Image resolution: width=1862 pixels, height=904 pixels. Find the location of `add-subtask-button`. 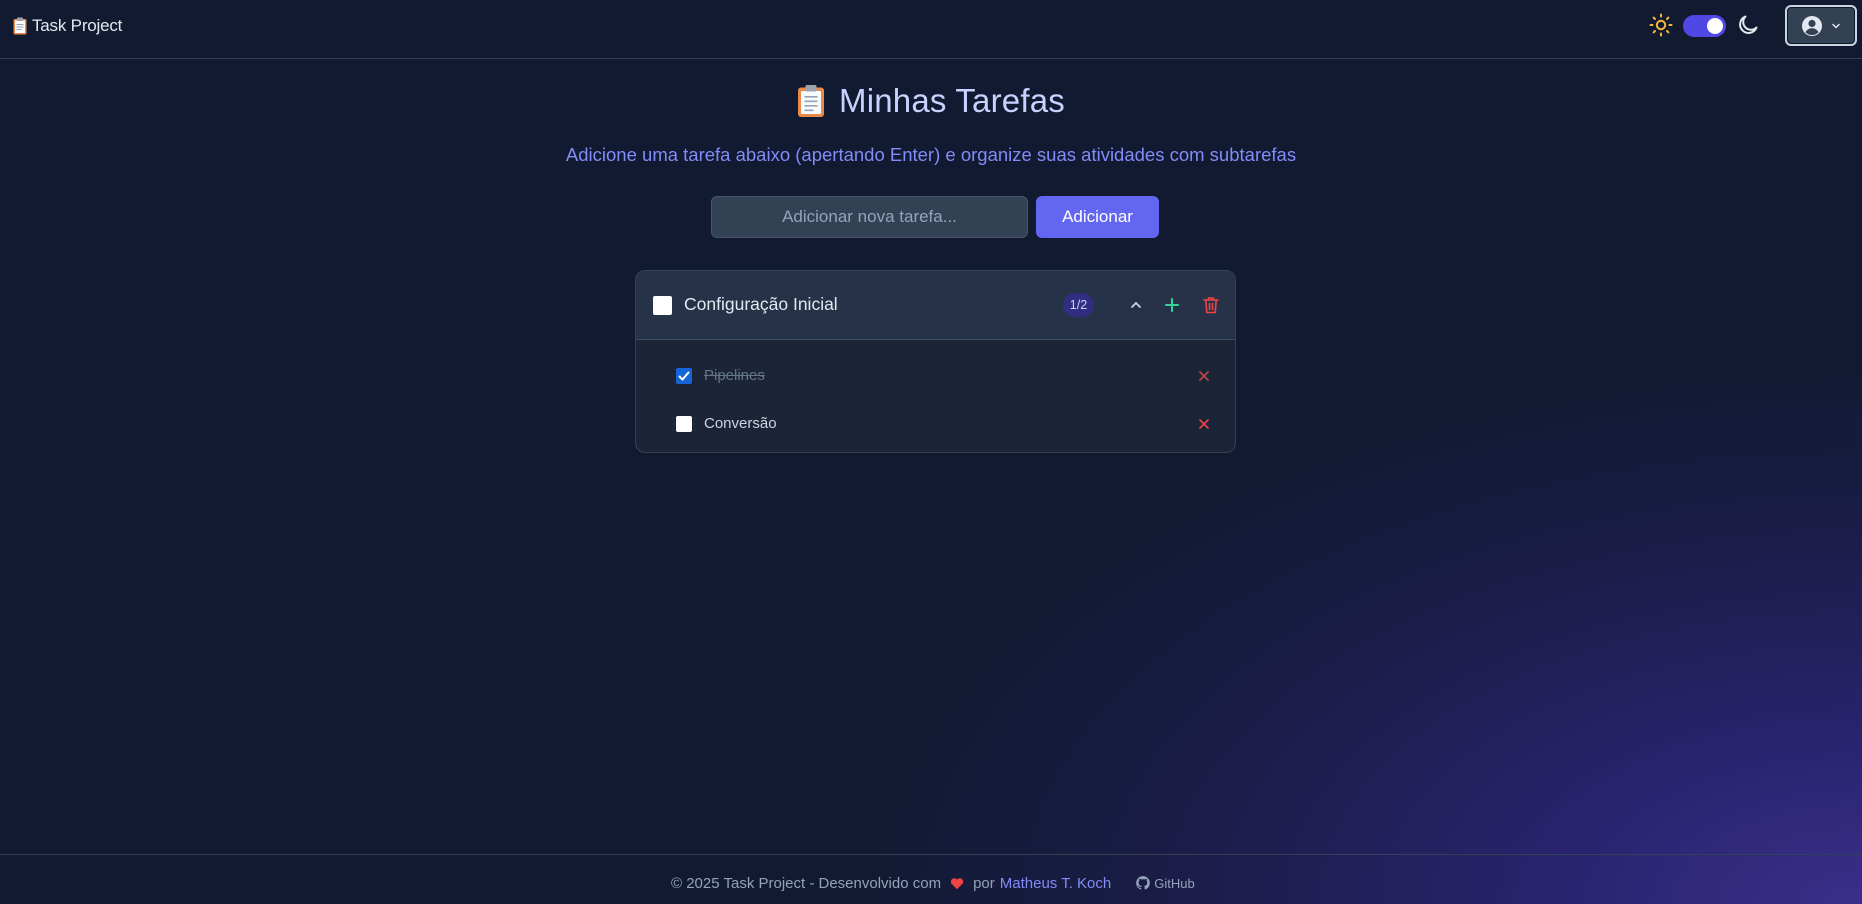

add-subtask-button is located at coordinates (1172, 305).